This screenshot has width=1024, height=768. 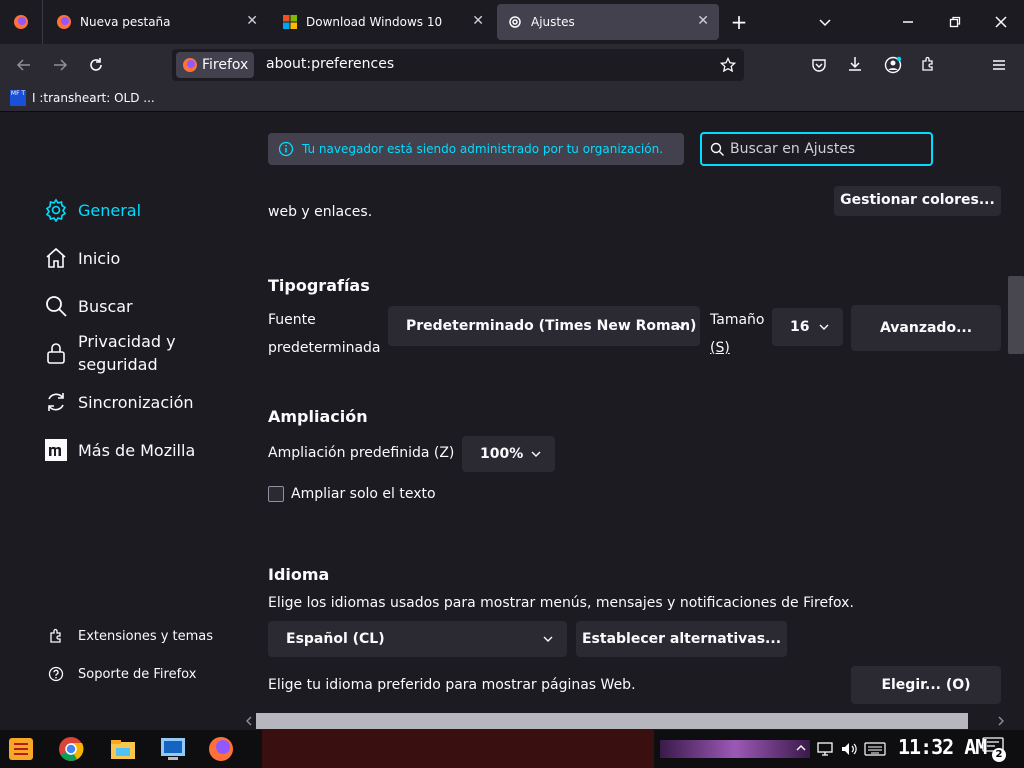 I want to click on arrow-left-icon, so click(x=23, y=65).